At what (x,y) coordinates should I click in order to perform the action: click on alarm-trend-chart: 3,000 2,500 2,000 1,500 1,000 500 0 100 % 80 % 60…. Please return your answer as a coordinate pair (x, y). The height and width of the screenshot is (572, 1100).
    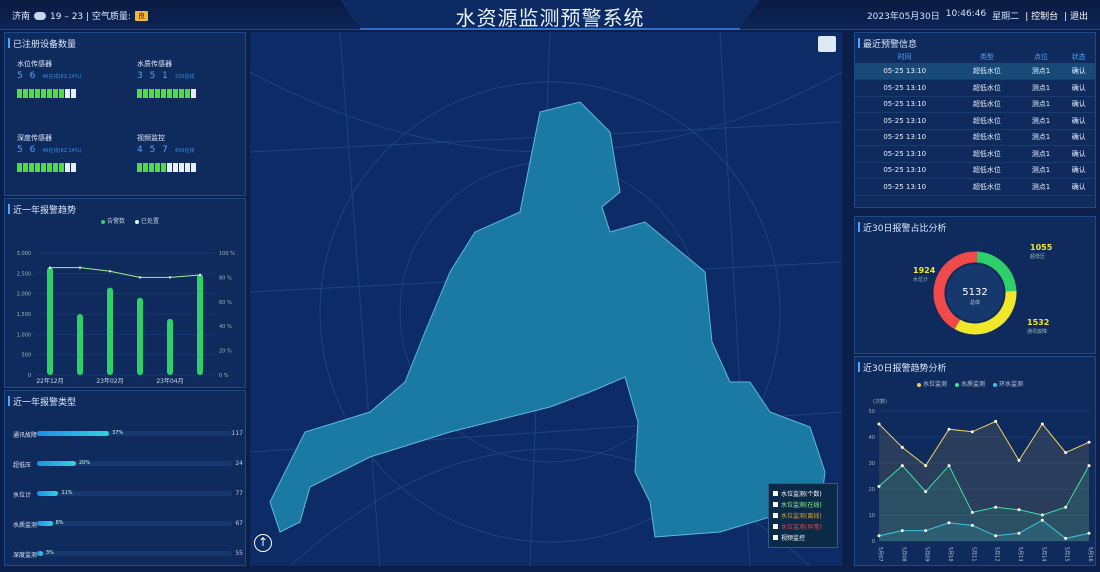
    Looking at the image, I should click on (126, 318).